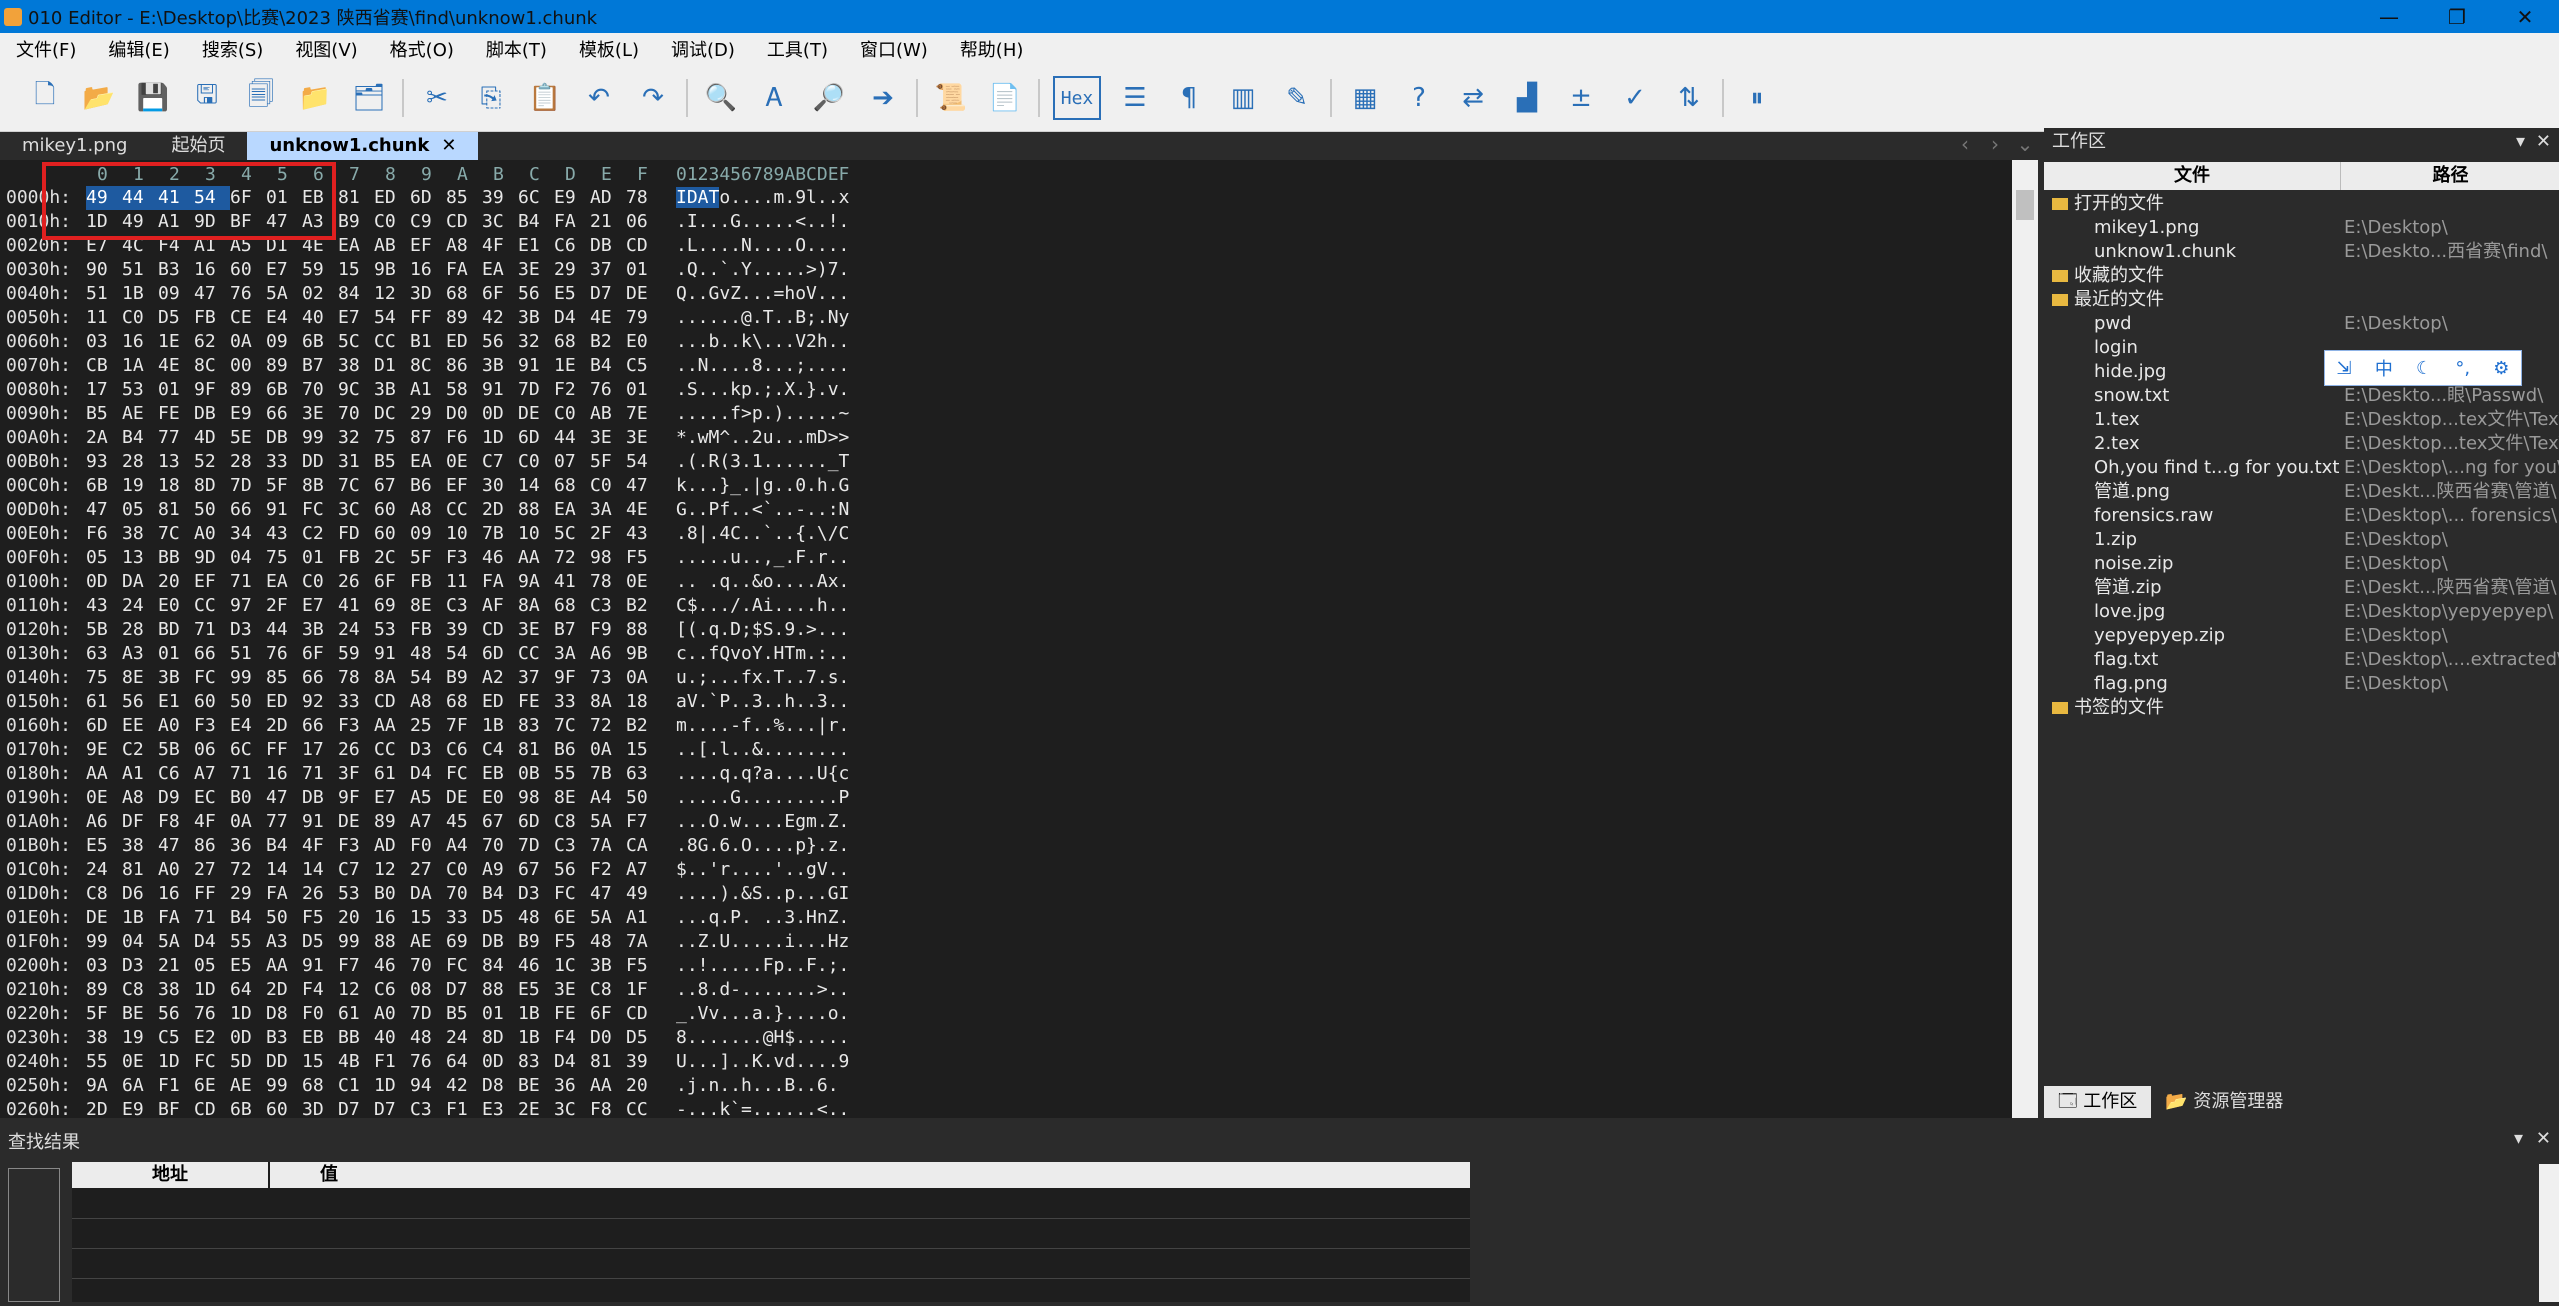 The width and height of the screenshot is (2559, 1306). Describe the element at coordinates (176, 222) in the screenshot. I see `hex-byte: A1` at that location.